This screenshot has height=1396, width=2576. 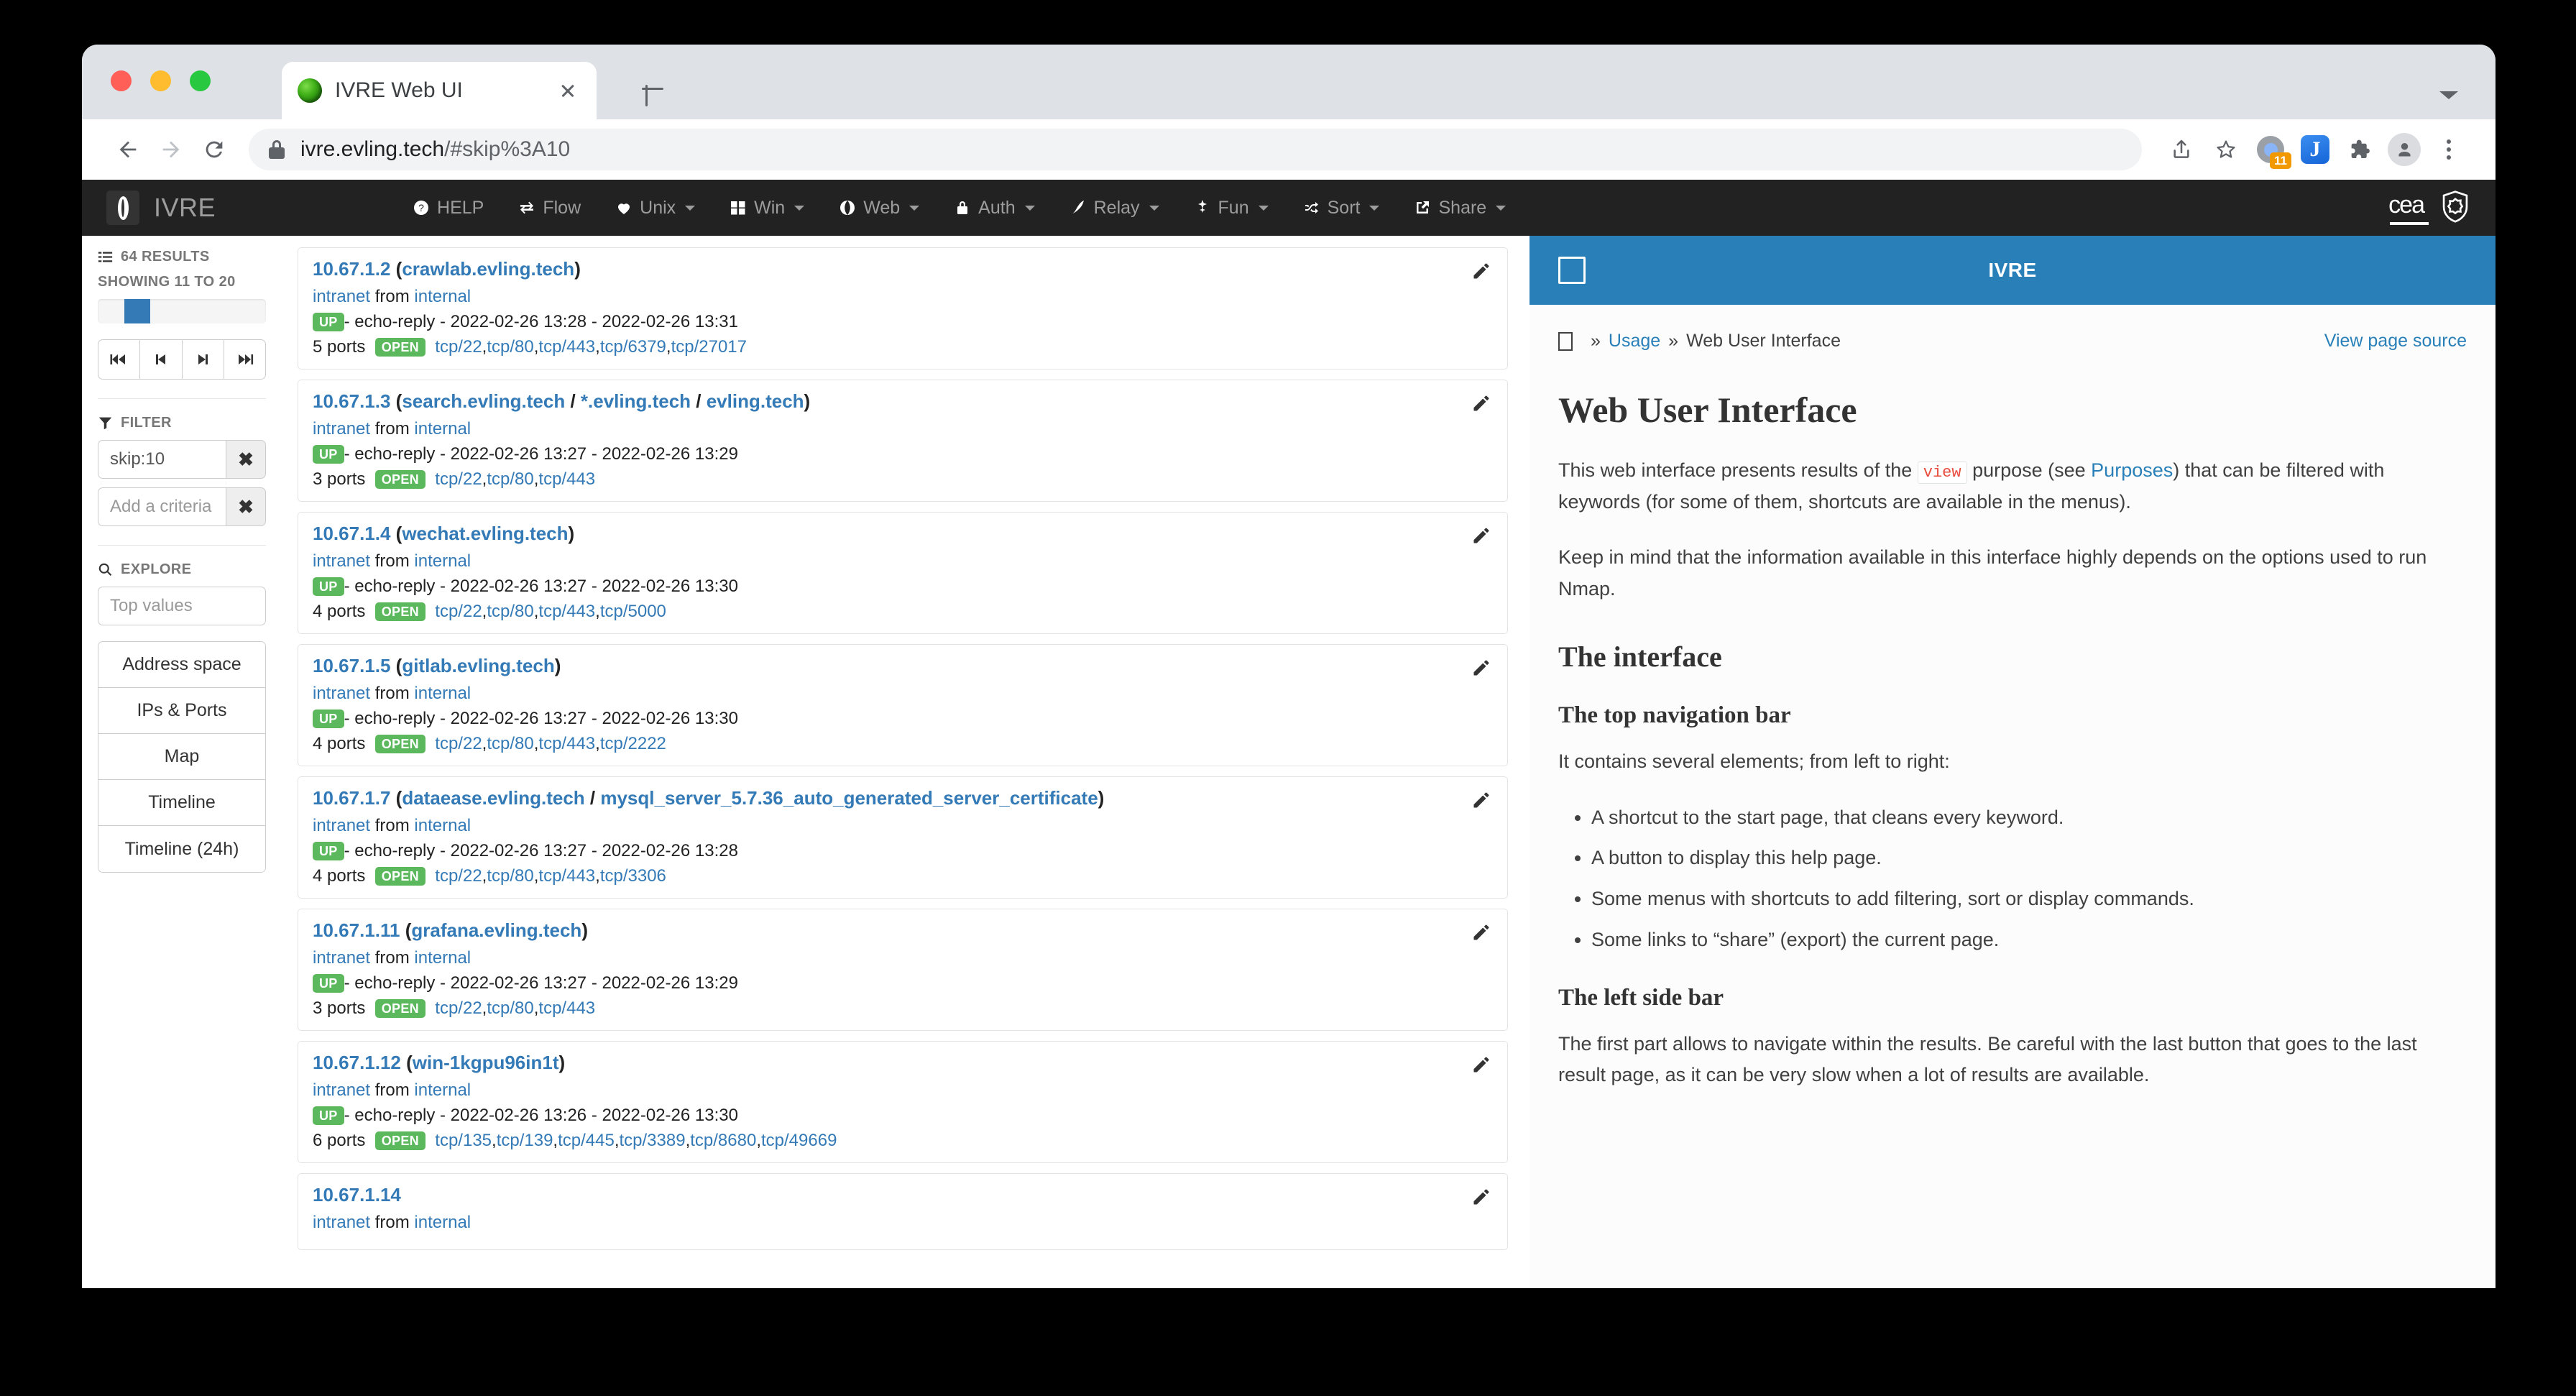 What do you see at coordinates (2455, 208) in the screenshot?
I see `shield-icon` at bounding box center [2455, 208].